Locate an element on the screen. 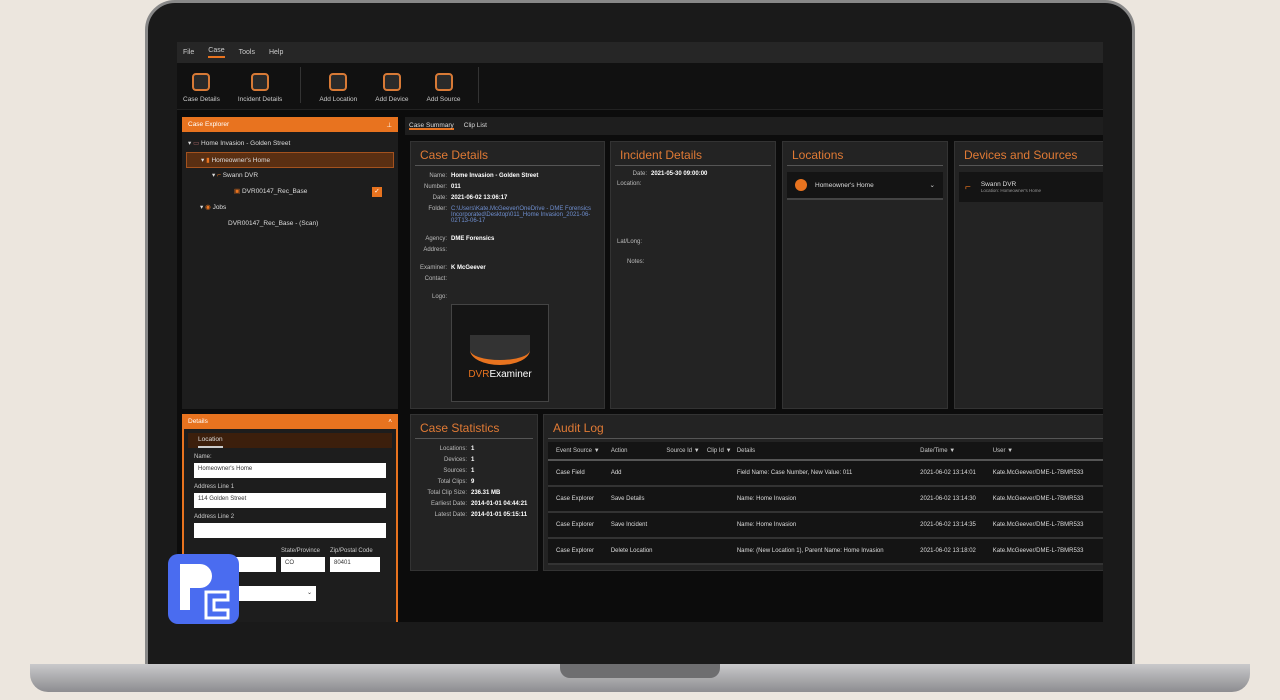 The height and width of the screenshot is (700, 1280). column-header: Event Source ▼ is located at coordinates (579, 451).